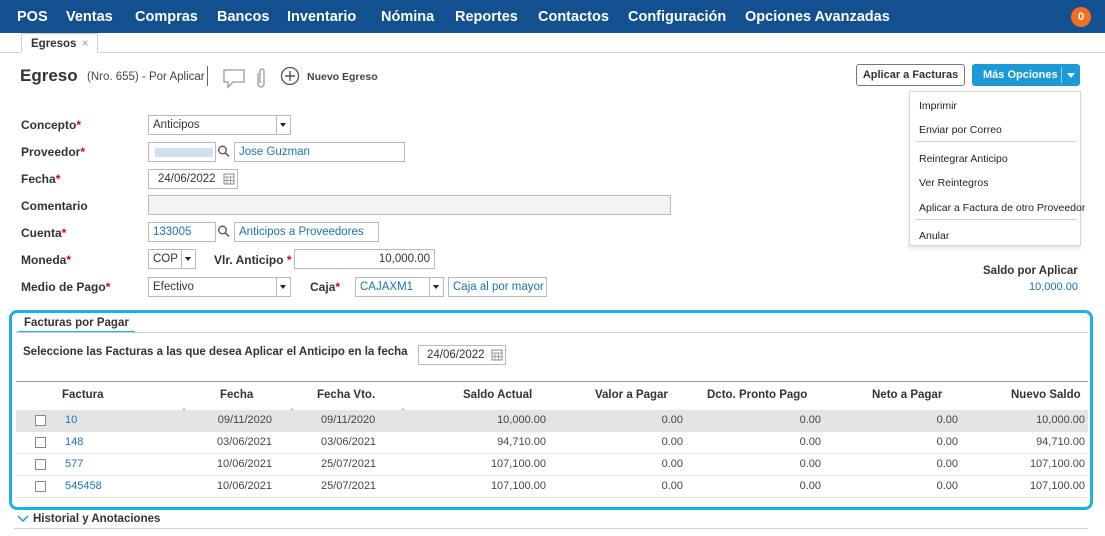 The width and height of the screenshot is (1105, 536). What do you see at coordinates (552, 381) in the screenshot?
I see `table-header-divider` at bounding box center [552, 381].